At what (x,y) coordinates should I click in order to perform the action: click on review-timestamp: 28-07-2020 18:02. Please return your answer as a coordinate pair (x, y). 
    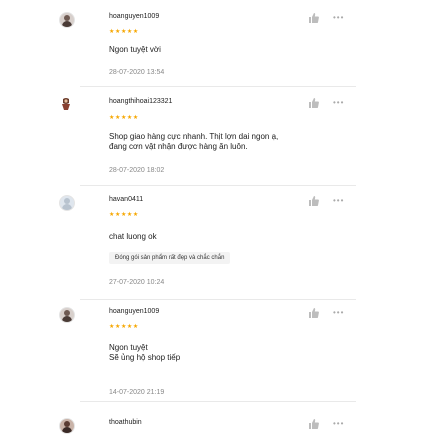
    Looking at the image, I should click on (137, 170).